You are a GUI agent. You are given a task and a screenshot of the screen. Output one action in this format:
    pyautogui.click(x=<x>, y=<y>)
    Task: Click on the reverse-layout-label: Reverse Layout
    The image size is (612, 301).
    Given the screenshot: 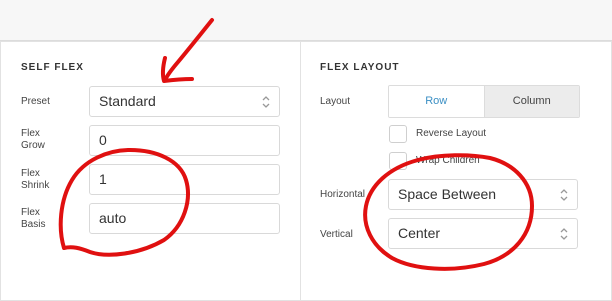 What is the action you would take?
    pyautogui.click(x=451, y=133)
    